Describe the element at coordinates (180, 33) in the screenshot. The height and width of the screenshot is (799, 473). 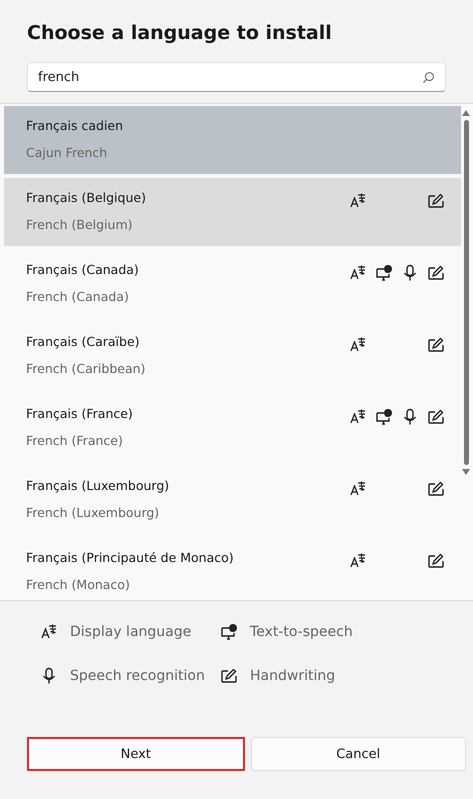
I see `dialog-title: Choose a language to install` at that location.